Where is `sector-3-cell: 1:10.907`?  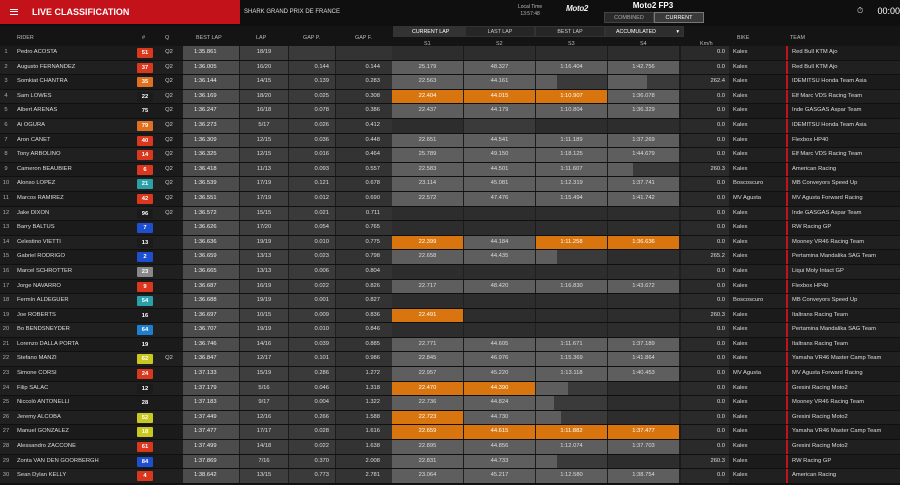
sector-3-cell: 1:10.907 is located at coordinates (571, 96).